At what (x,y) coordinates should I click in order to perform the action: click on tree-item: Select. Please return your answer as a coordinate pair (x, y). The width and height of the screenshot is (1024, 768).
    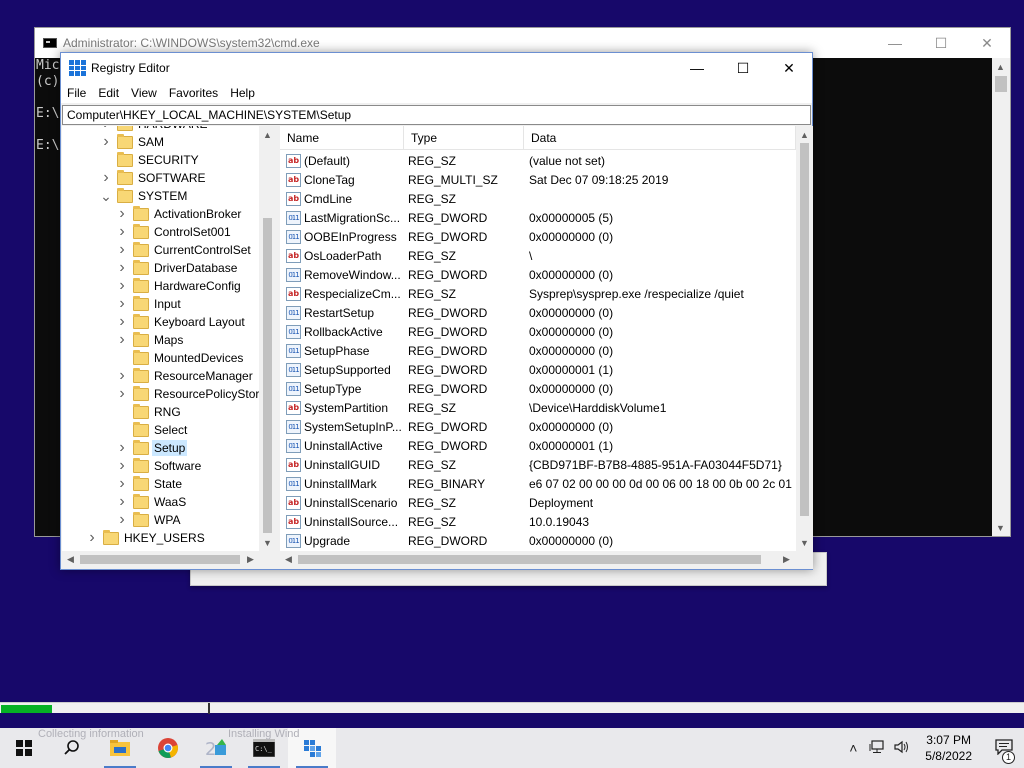
    Looking at the image, I should click on (152, 430).